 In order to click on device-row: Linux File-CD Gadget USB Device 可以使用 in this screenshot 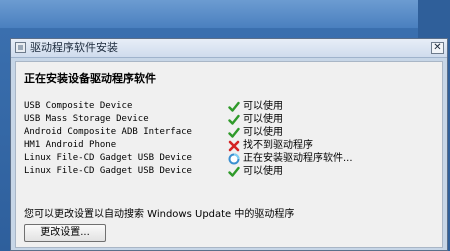, I will do `click(229, 171)`.